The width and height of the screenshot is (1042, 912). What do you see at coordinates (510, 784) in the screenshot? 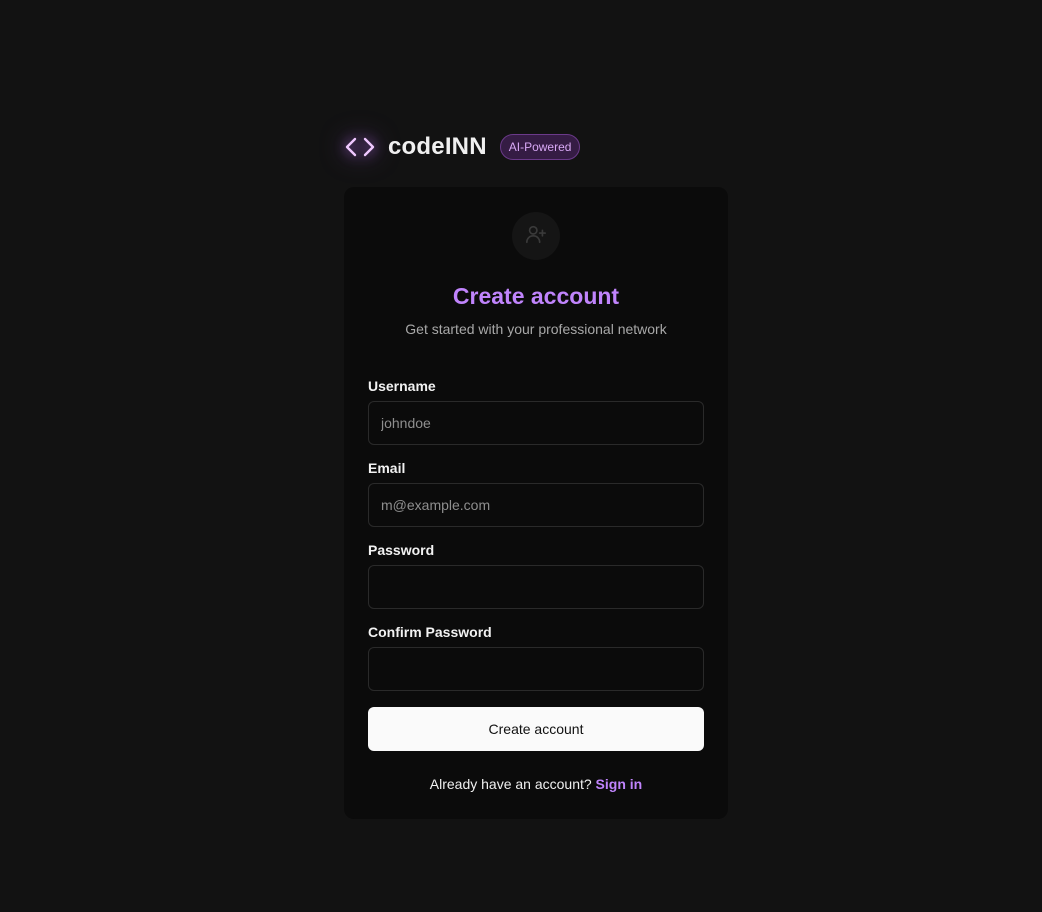
I see `signin-prompt-text: Already have an account?` at bounding box center [510, 784].